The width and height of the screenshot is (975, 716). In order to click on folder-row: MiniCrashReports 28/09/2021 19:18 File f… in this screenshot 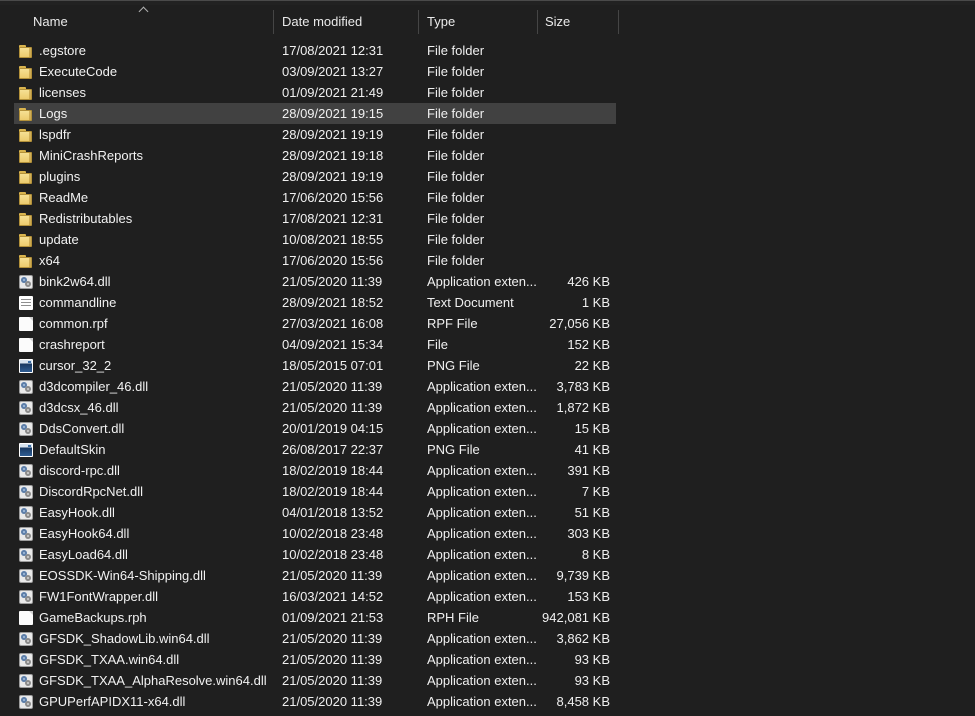, I will do `click(315, 155)`.